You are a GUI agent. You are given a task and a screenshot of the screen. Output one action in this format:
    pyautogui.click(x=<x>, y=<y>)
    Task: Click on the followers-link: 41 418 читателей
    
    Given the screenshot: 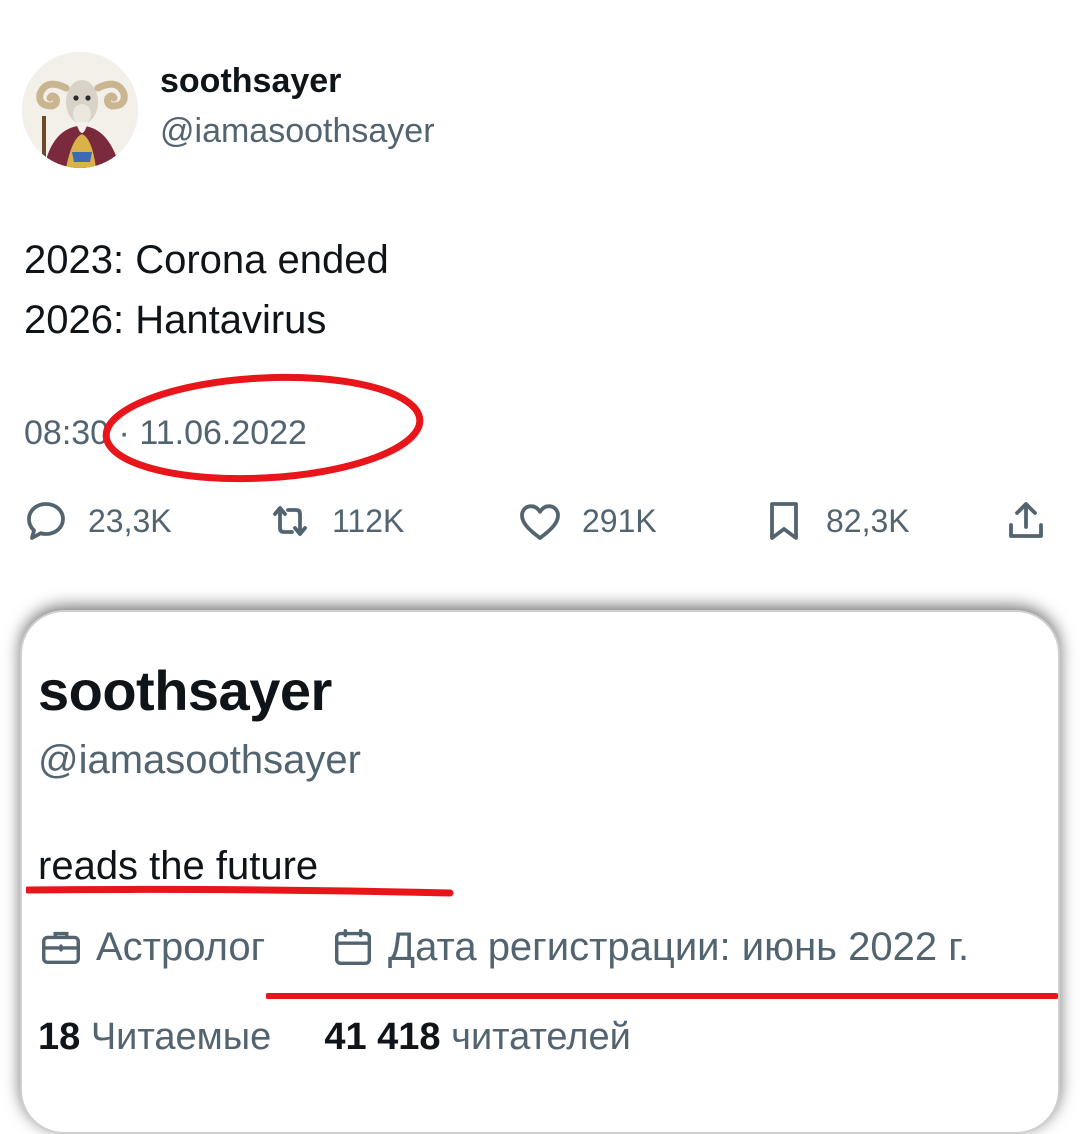 What is the action you would take?
    pyautogui.click(x=477, y=1037)
    